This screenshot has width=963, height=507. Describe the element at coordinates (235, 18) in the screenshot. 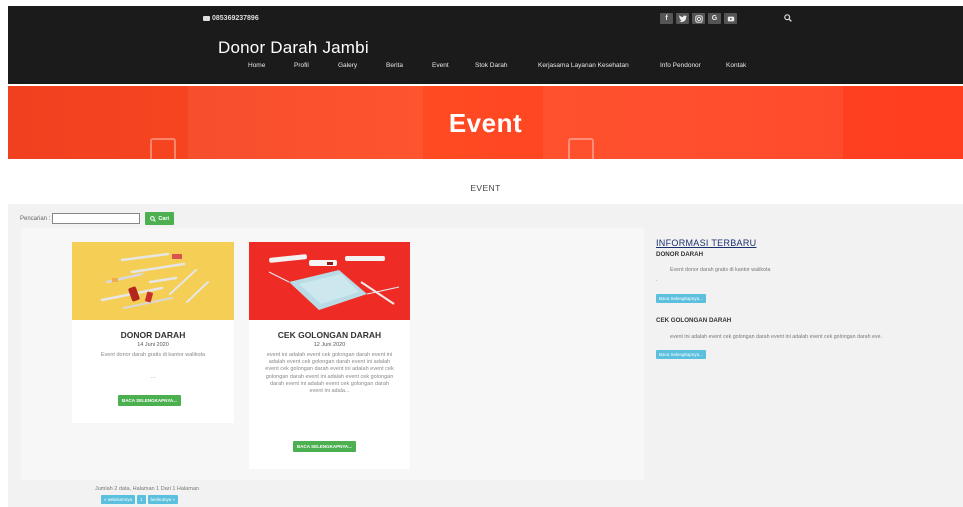

I see `phone-number: 085369237896` at that location.